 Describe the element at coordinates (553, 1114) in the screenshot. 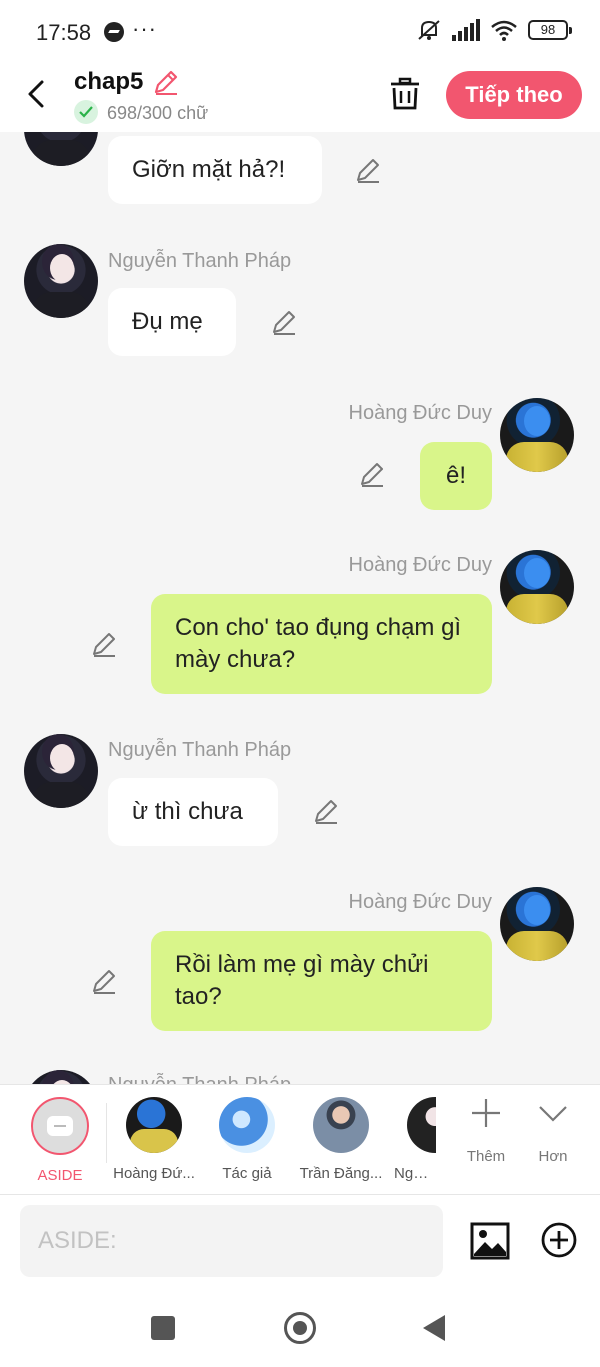

I see `chevron-down-icon` at that location.